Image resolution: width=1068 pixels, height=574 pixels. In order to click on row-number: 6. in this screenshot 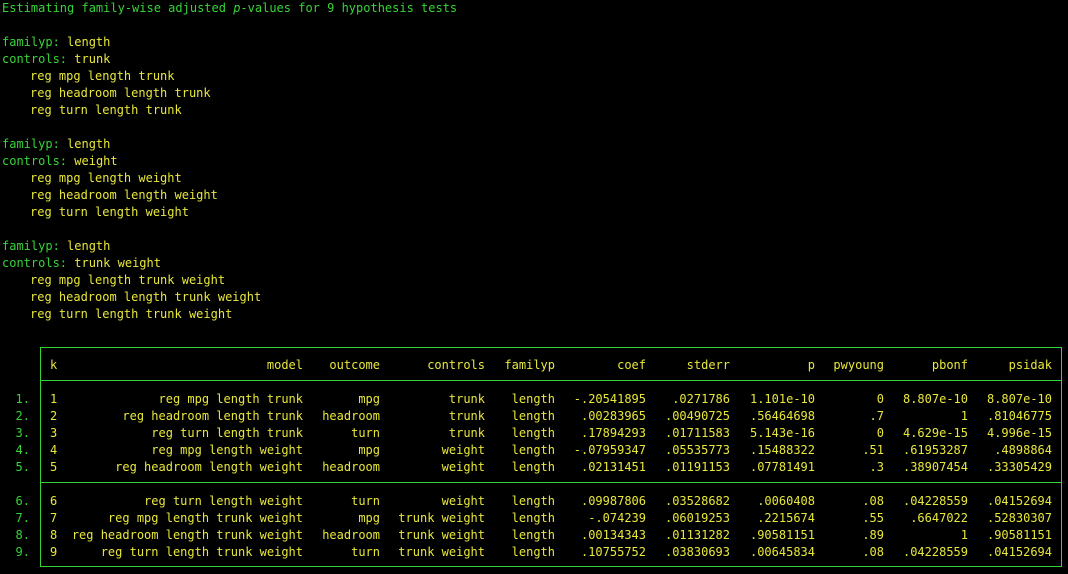, I will do `click(22, 501)`.